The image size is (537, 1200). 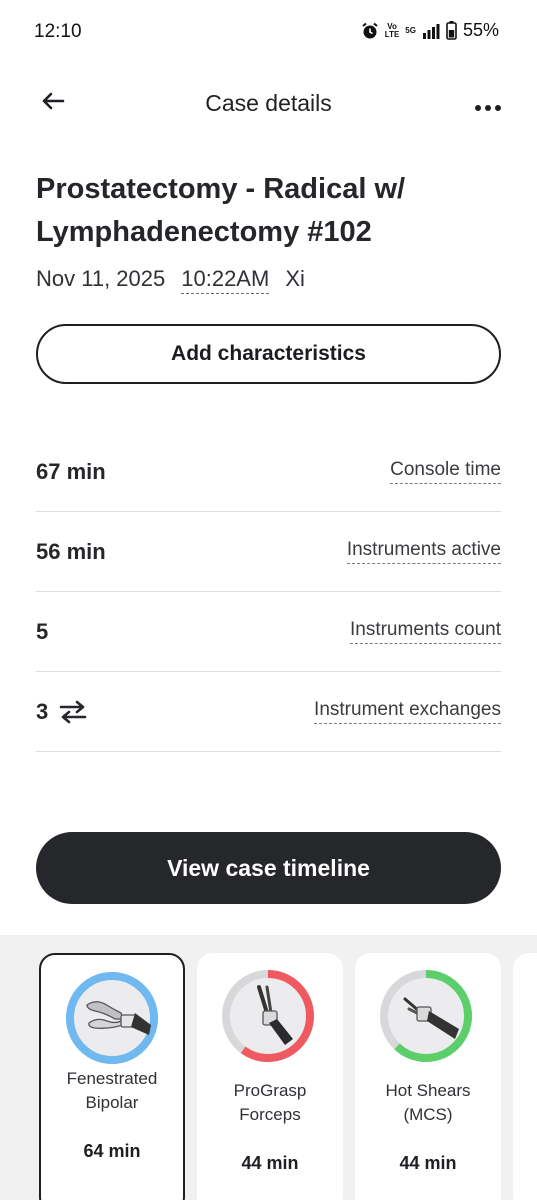 I want to click on add-characteristics-button: Add characteristics, so click(x=268, y=354).